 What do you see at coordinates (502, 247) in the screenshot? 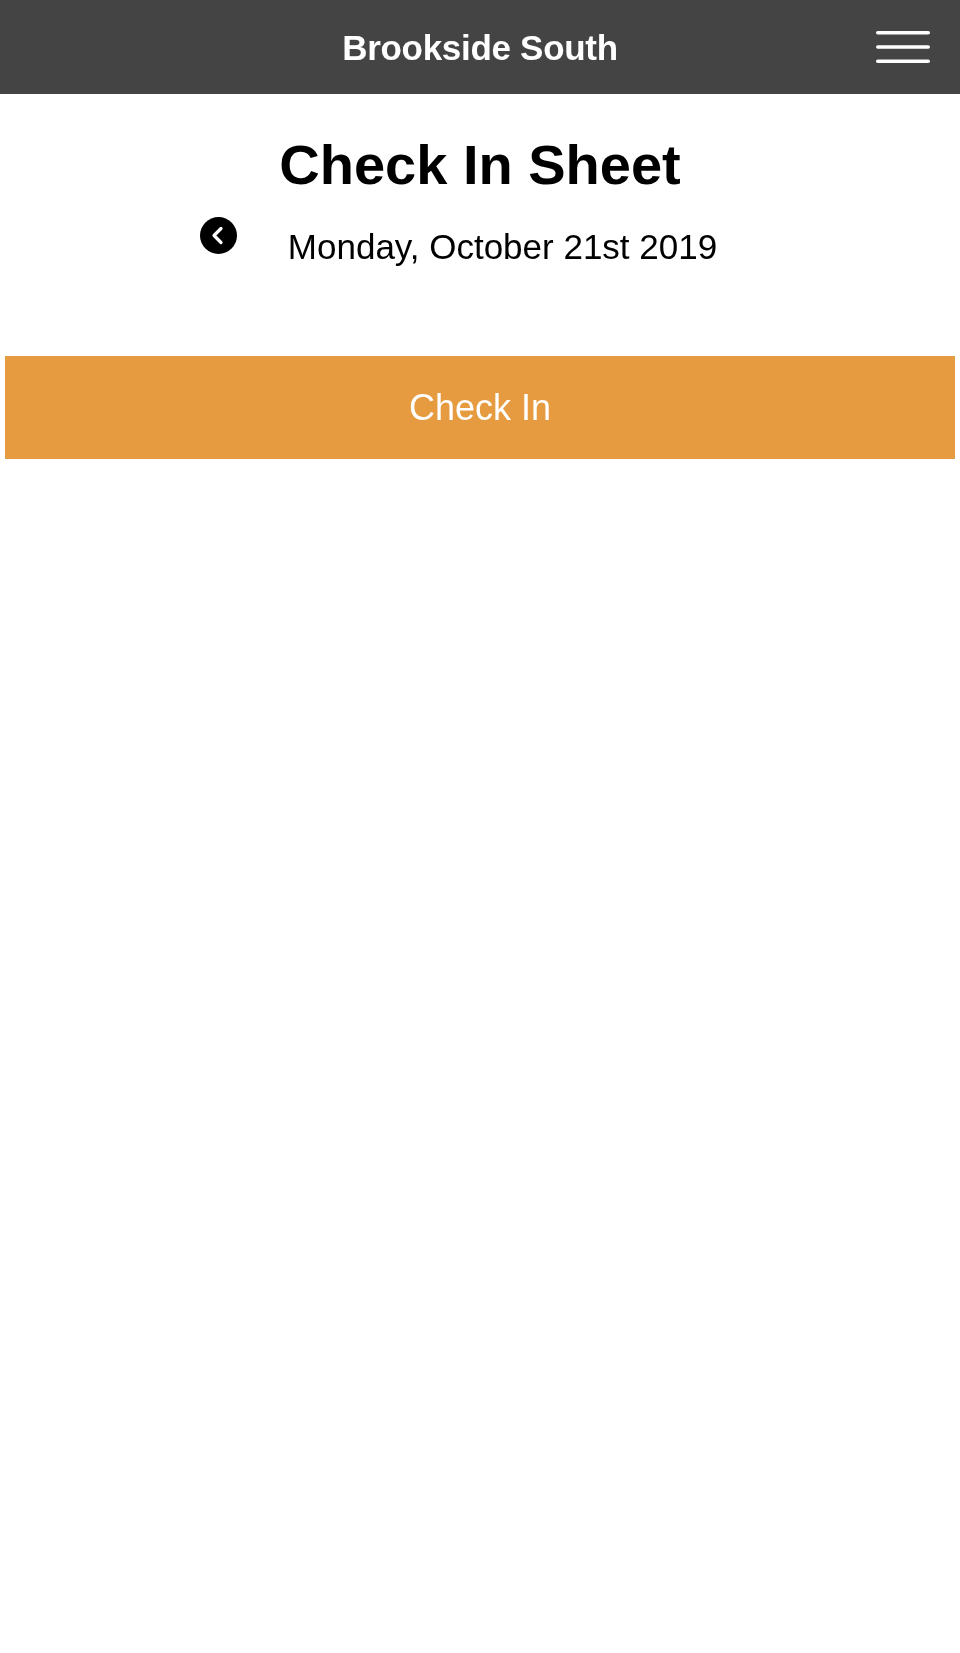
I see `sheet-date: Monday, October 21st 2019` at bounding box center [502, 247].